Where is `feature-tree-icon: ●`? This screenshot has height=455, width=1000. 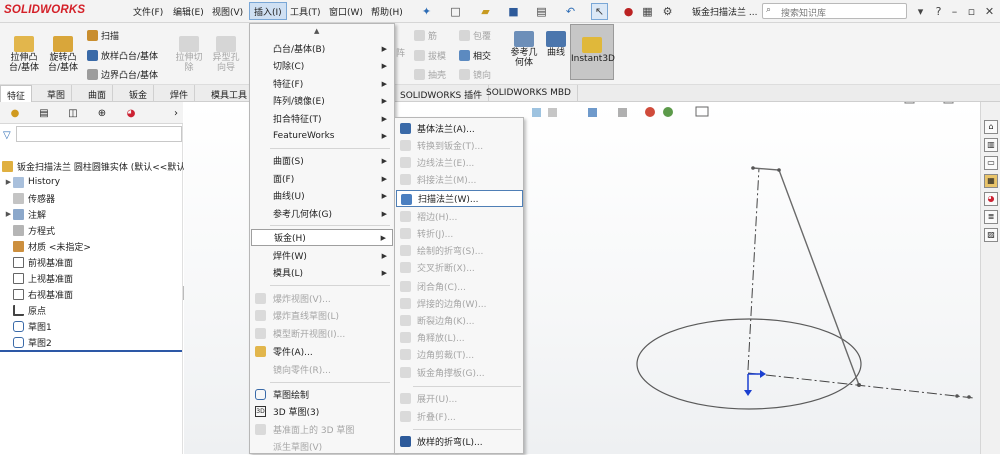 feature-tree-icon: ● is located at coordinates (15, 113).